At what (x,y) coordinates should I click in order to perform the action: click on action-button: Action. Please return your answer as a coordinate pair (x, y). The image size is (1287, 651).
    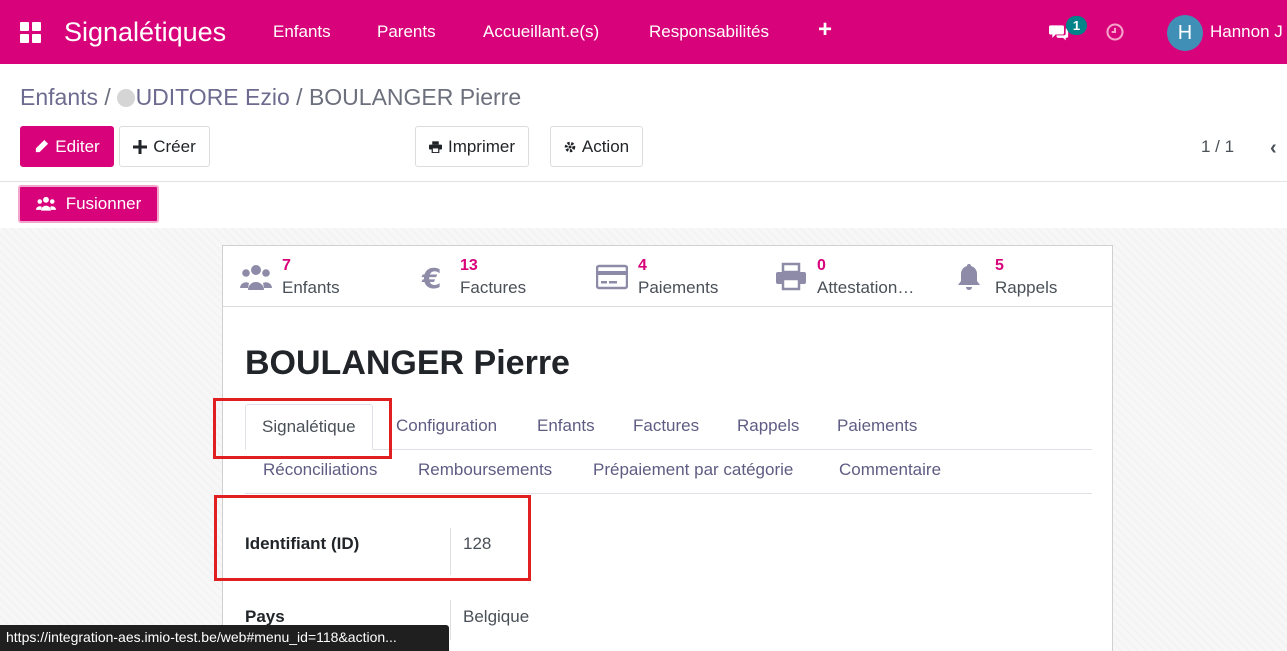
    Looking at the image, I should click on (596, 146).